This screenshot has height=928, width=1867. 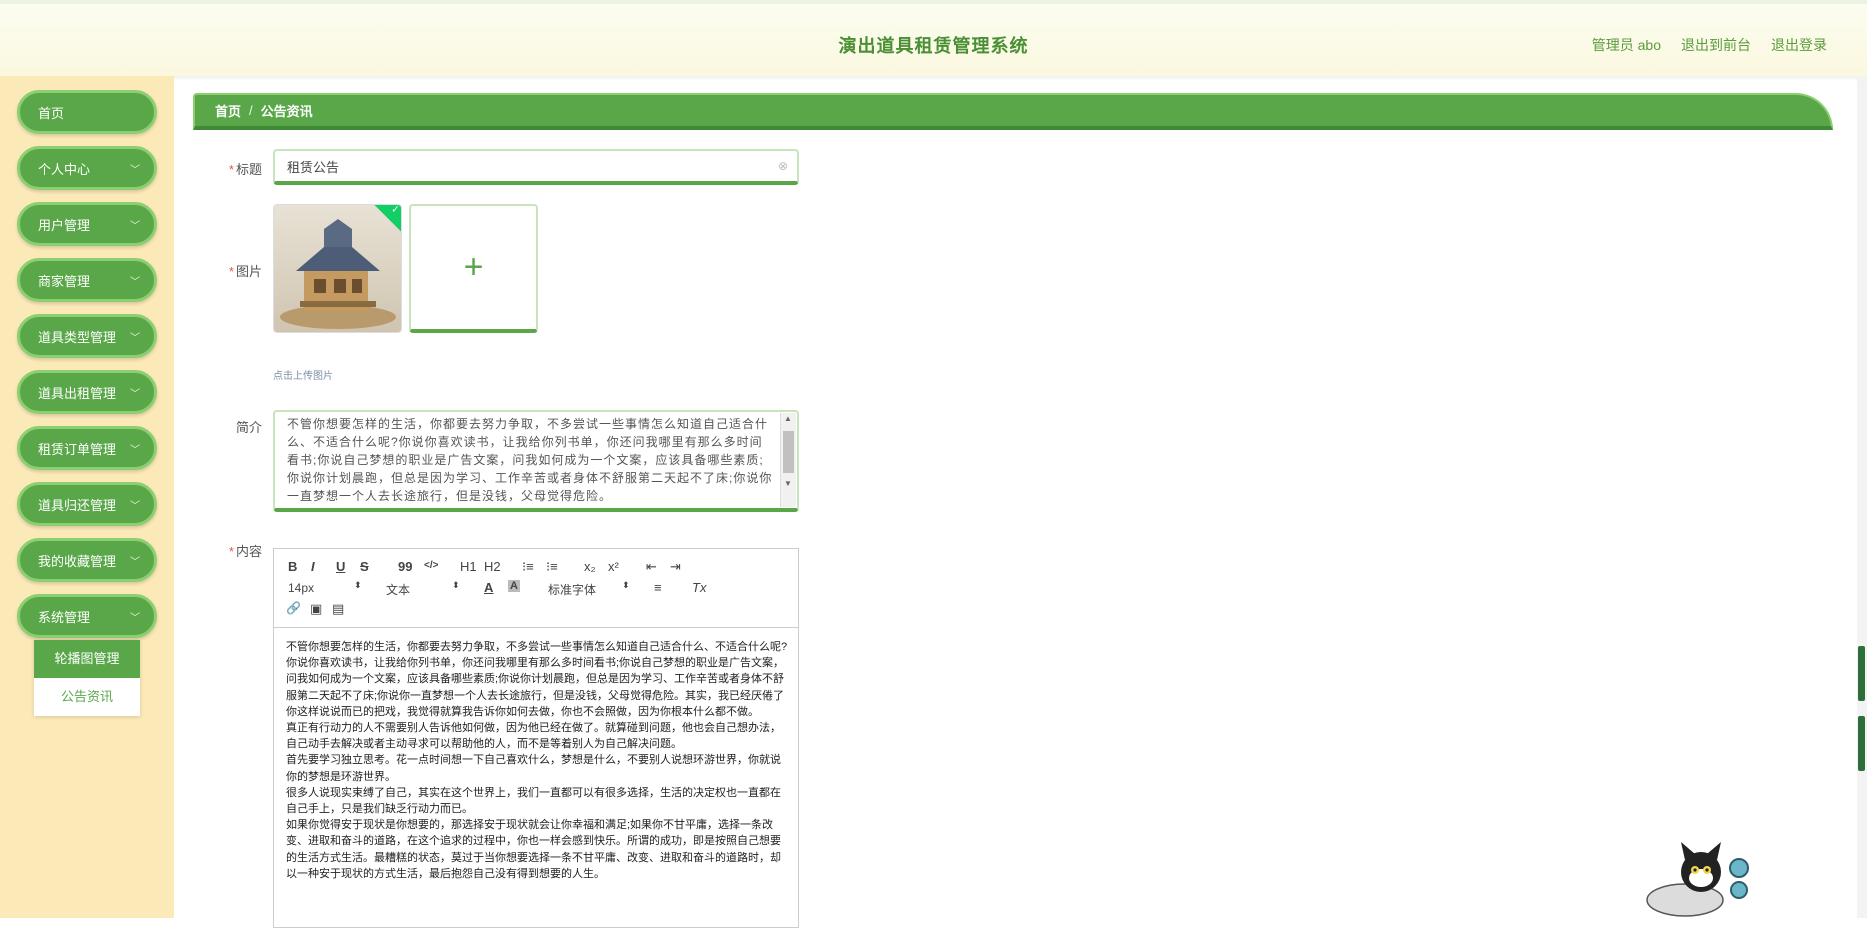 What do you see at coordinates (1862, 497) in the screenshot?
I see `page-scrollbar` at bounding box center [1862, 497].